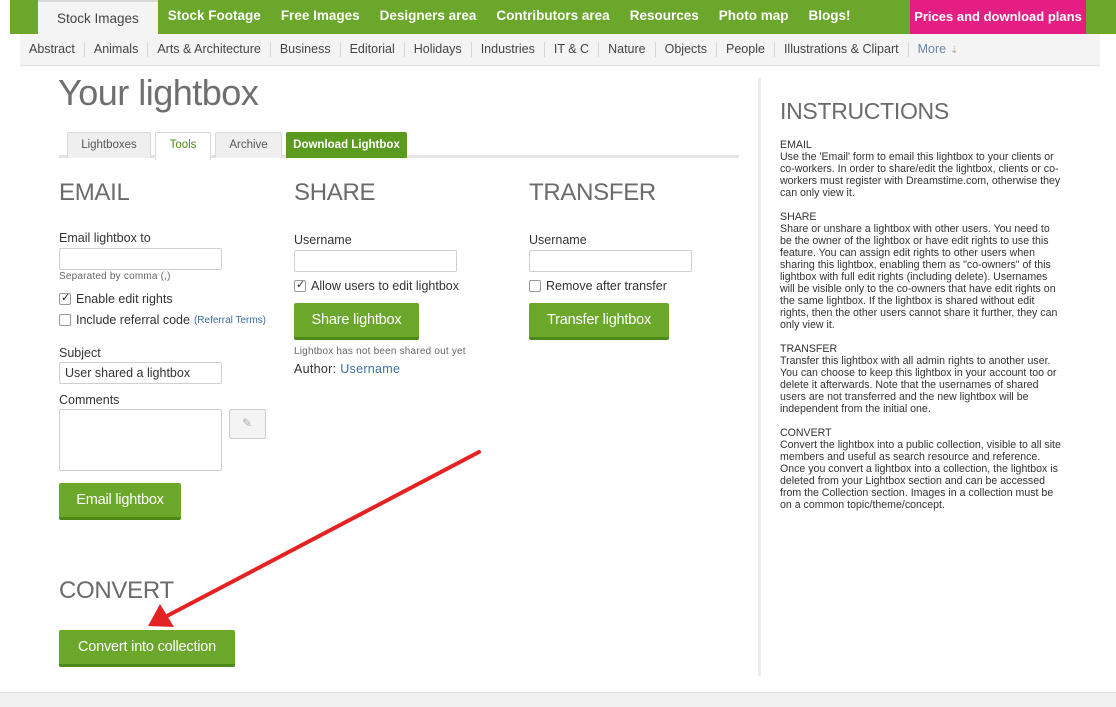  Describe the element at coordinates (140, 373) in the screenshot. I see `subject-input` at that location.